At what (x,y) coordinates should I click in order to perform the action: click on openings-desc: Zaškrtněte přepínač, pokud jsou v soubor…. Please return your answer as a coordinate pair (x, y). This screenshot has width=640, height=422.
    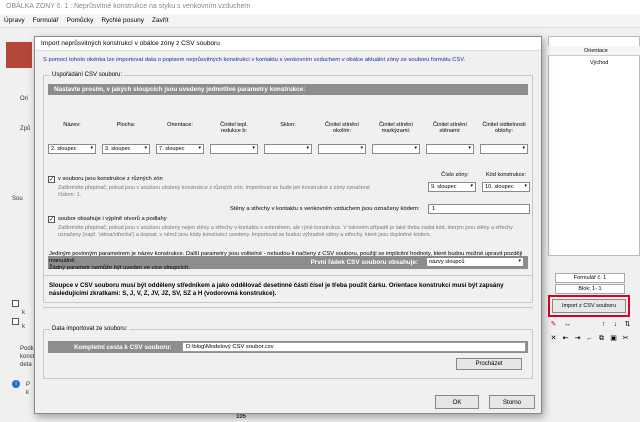
    Looking at the image, I should click on (285, 231).